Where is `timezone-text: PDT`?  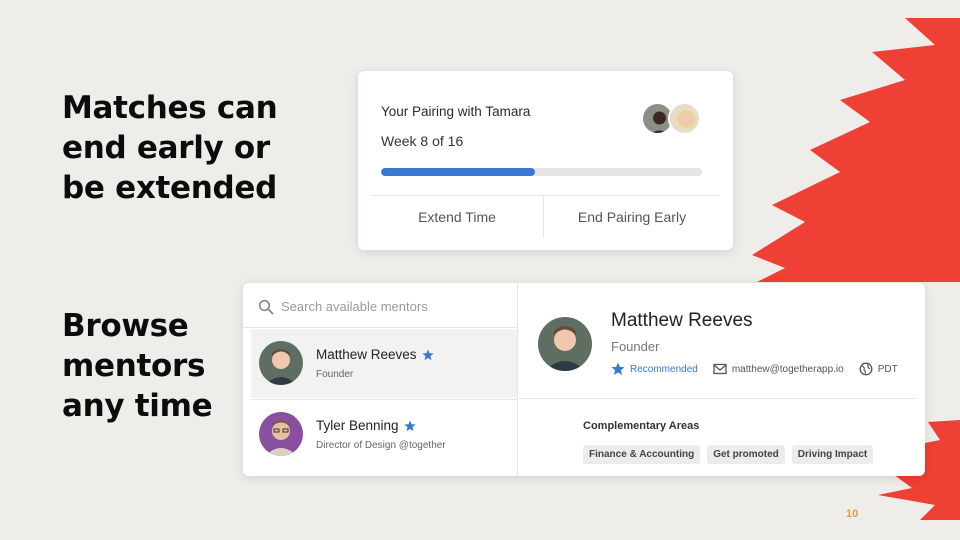
timezone-text: PDT is located at coordinates (887, 369).